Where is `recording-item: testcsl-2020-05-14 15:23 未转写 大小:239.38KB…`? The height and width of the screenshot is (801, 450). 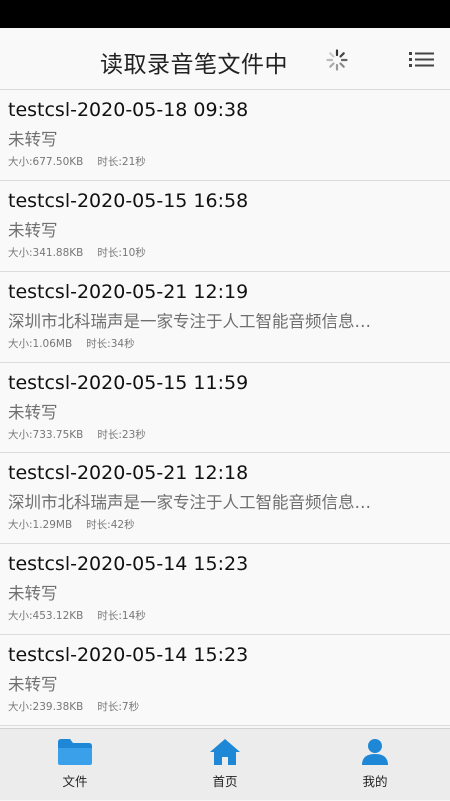 recording-item: testcsl-2020-05-14 15:23 未转写 大小:239.38KB… is located at coordinates (225, 680).